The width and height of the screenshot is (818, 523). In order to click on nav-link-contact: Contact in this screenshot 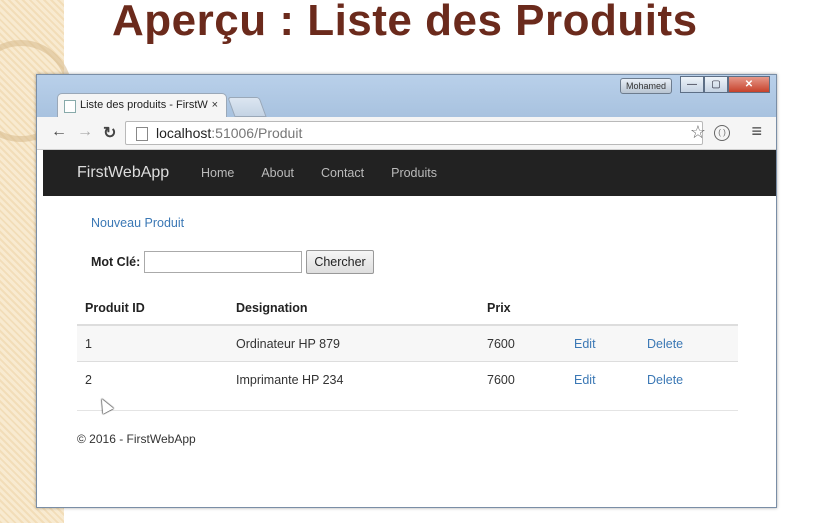, I will do `click(342, 173)`.